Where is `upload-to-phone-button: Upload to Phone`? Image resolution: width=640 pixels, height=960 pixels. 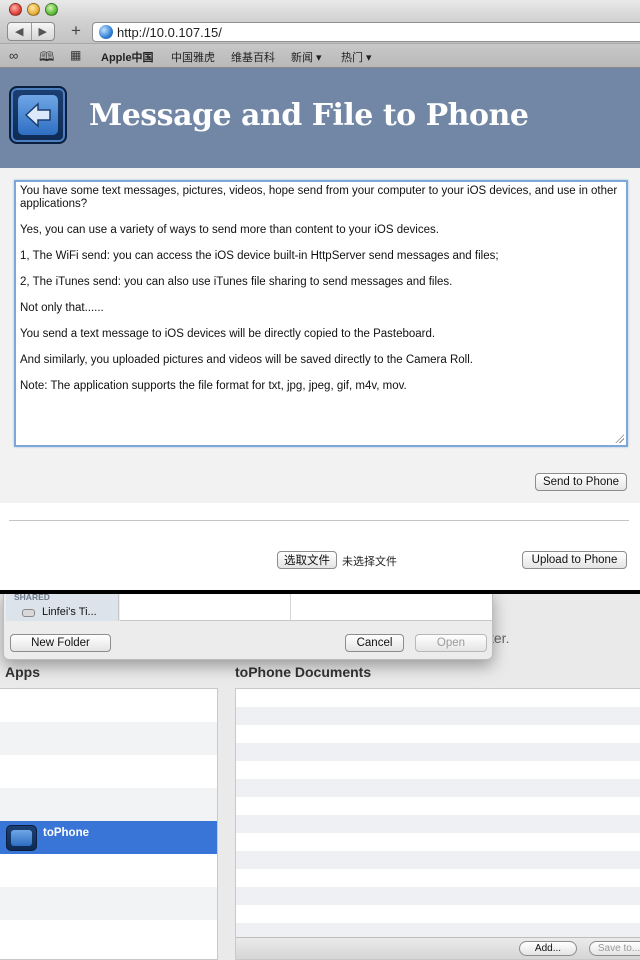 upload-to-phone-button: Upload to Phone is located at coordinates (574, 560).